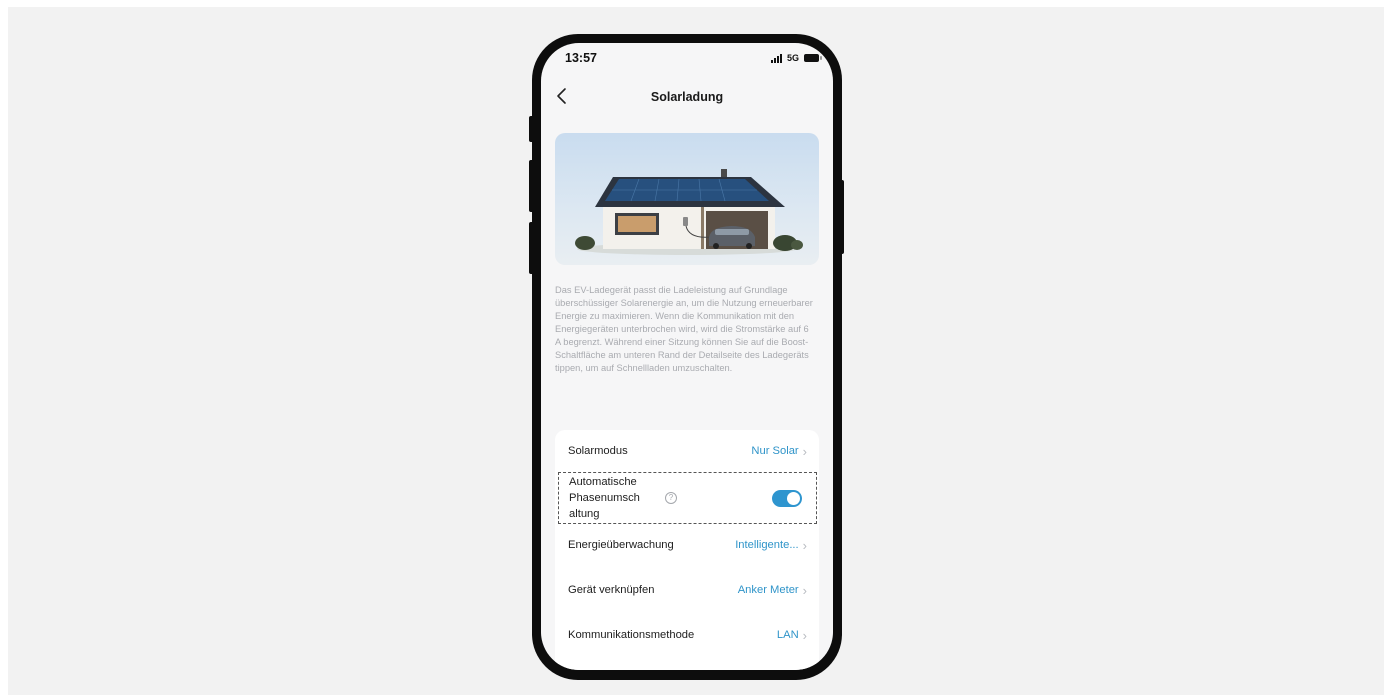 The image size is (1390, 699). I want to click on phase-switch-label-line: altung, so click(584, 514).